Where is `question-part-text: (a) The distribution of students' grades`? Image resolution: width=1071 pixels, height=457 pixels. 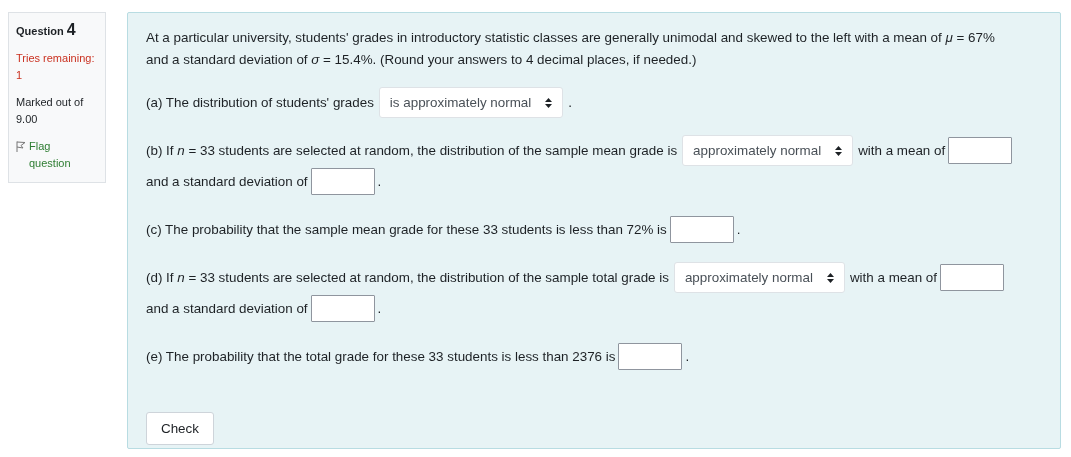 question-part-text: (a) The distribution of students' grades is located at coordinates (260, 102).